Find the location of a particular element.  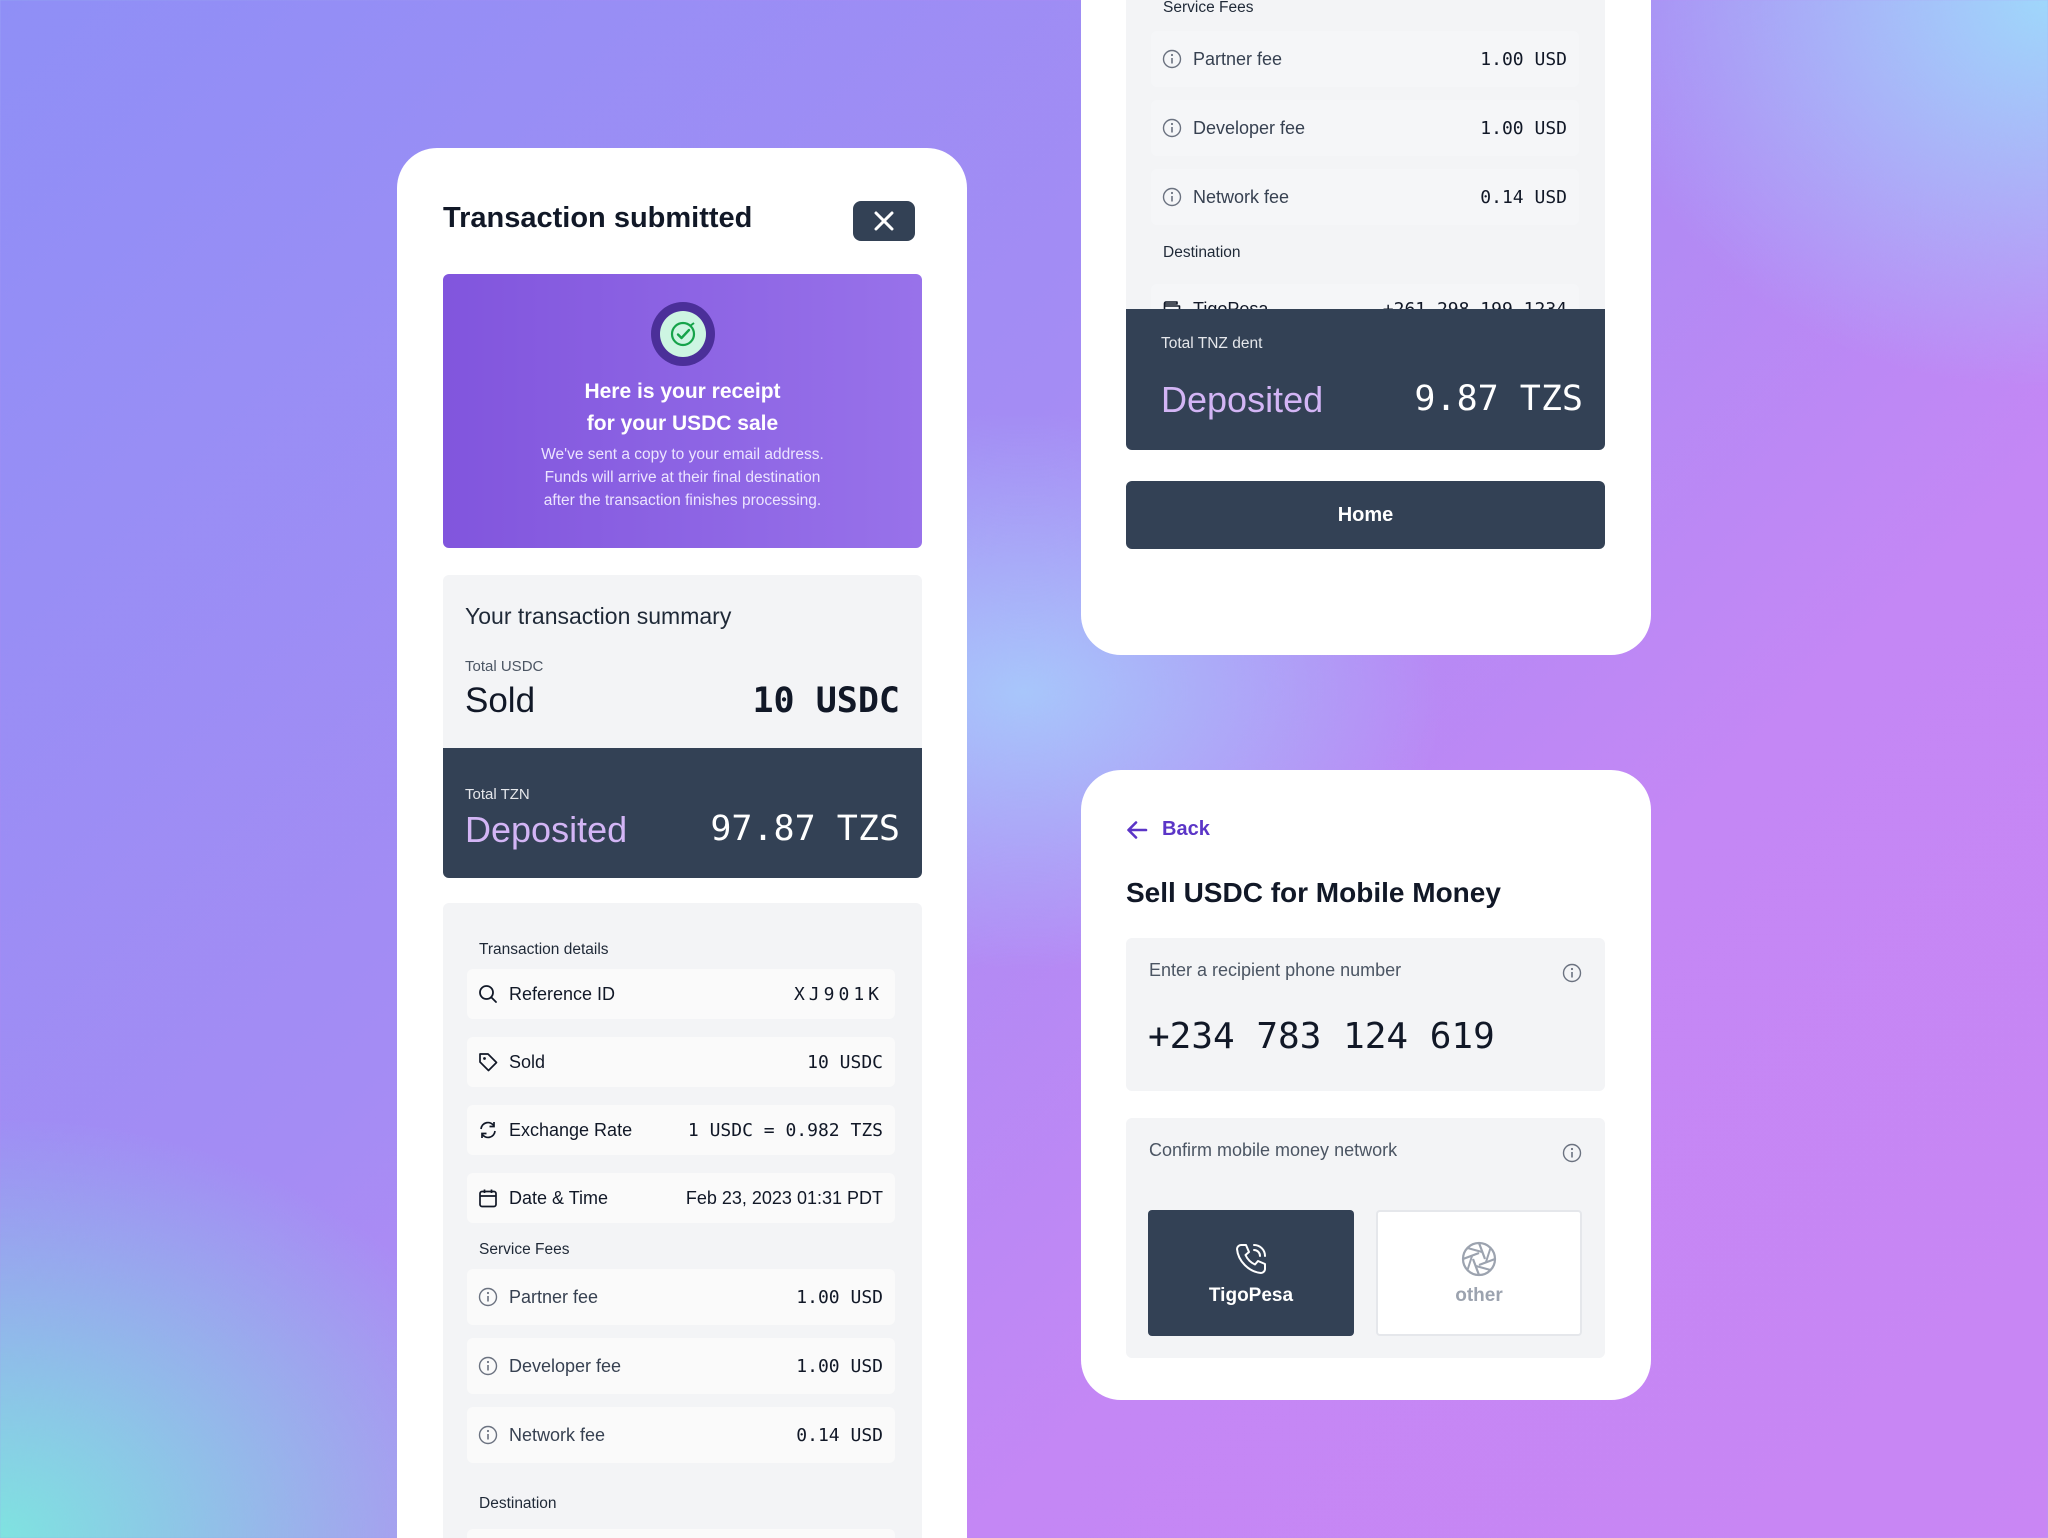

detail-label: Exchange Rate is located at coordinates (571, 1129).